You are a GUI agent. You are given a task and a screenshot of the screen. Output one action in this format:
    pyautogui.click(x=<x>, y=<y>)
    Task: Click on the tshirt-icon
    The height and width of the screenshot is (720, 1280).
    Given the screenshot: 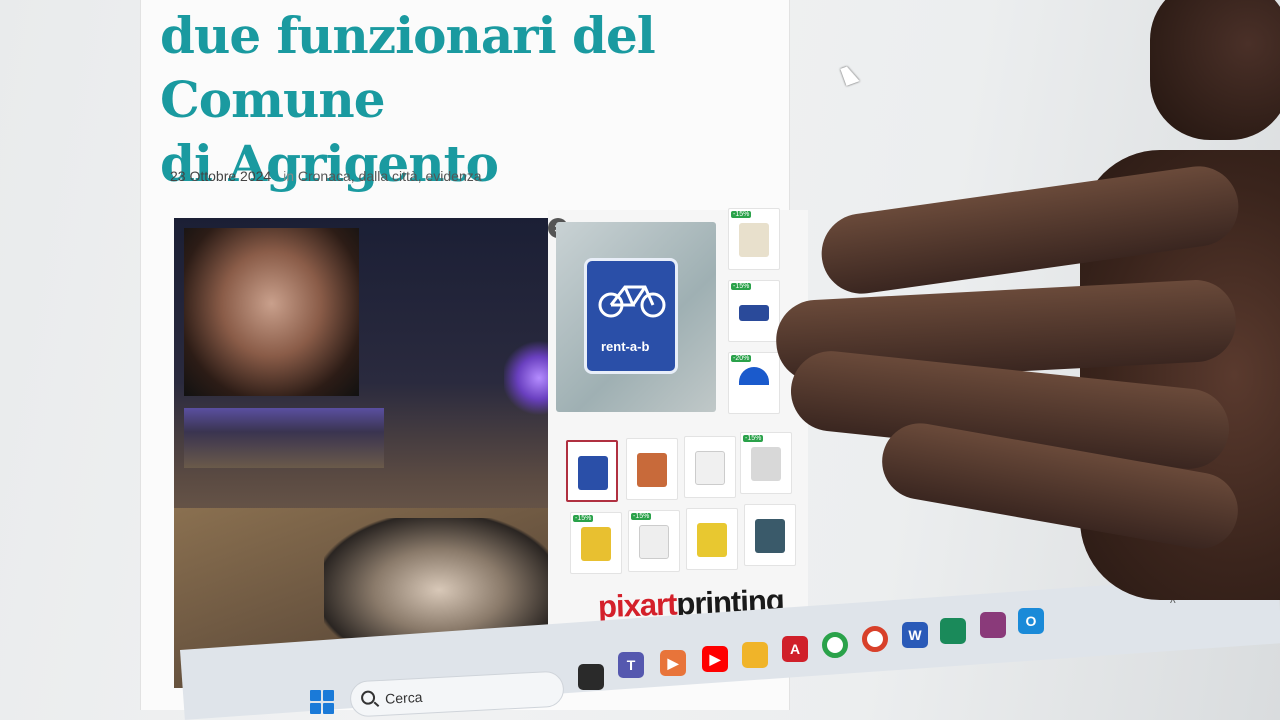 What is the action you would take?
    pyautogui.click(x=654, y=542)
    